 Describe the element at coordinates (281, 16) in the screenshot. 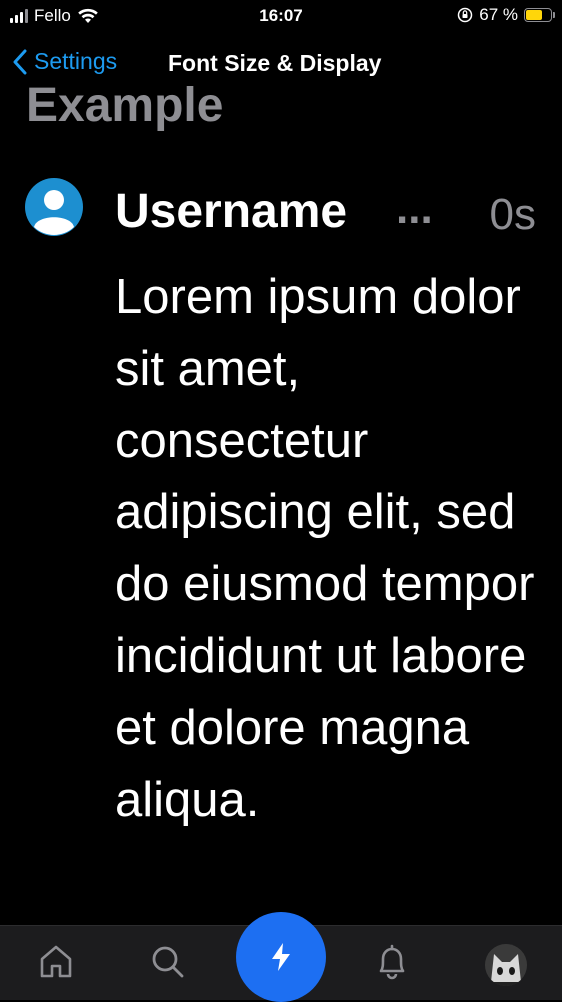

I see `status-bar: Fello 16:07 67 %` at that location.